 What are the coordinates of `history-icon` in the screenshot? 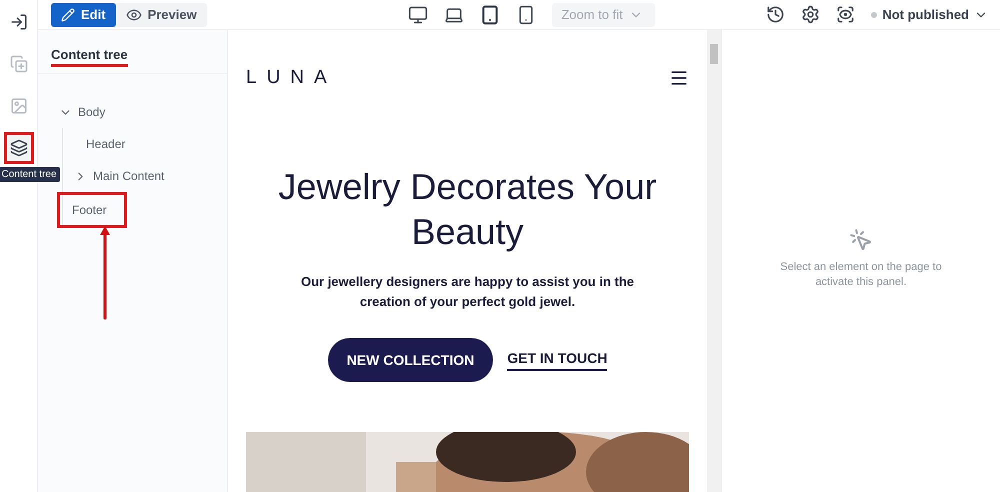 It's located at (776, 14).